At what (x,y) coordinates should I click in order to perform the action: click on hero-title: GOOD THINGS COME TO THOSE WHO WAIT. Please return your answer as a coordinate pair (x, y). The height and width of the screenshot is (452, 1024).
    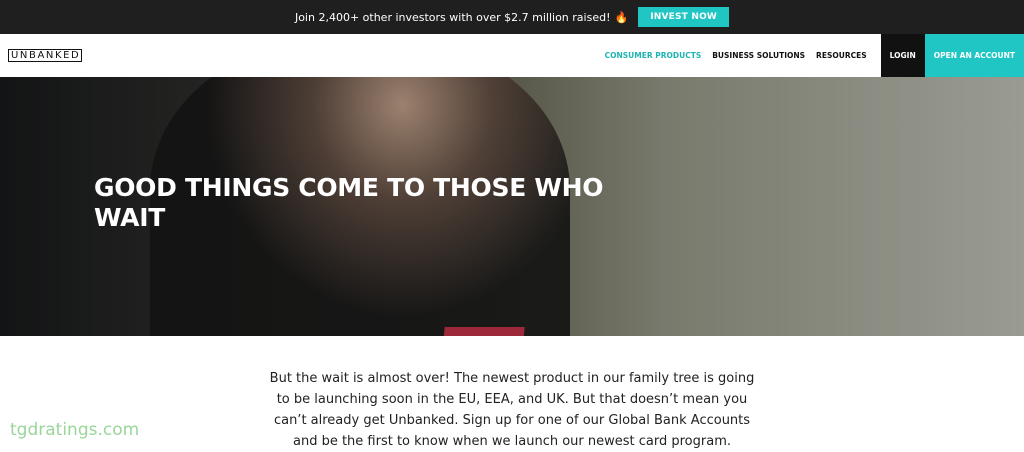
    Looking at the image, I should click on (349, 202).